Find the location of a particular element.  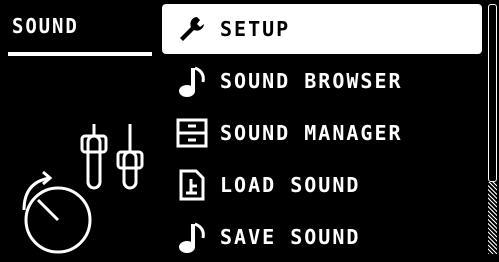

menu-item-sound-manager: SOUND MANAGER is located at coordinates (322, 133).